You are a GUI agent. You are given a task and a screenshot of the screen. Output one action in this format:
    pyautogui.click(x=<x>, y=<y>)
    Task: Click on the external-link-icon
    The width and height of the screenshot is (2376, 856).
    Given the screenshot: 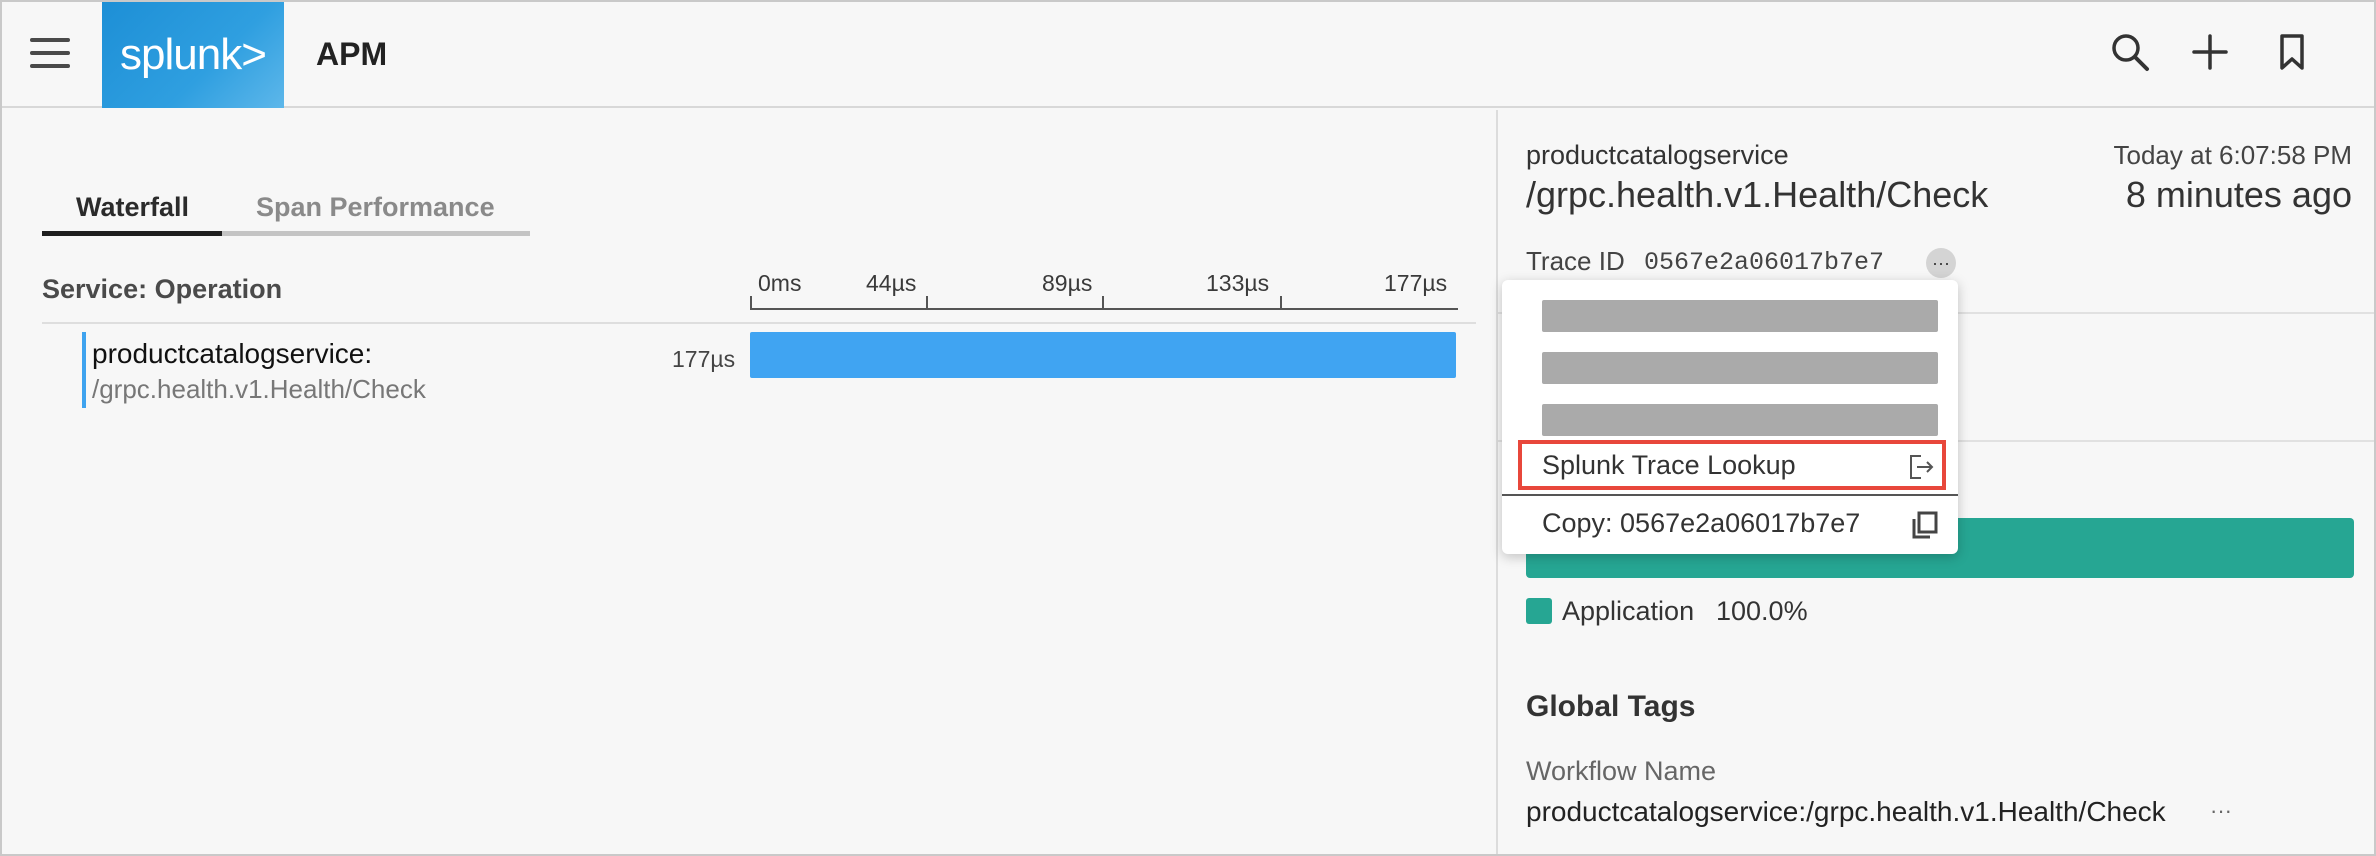 What is the action you would take?
    pyautogui.click(x=1922, y=467)
    